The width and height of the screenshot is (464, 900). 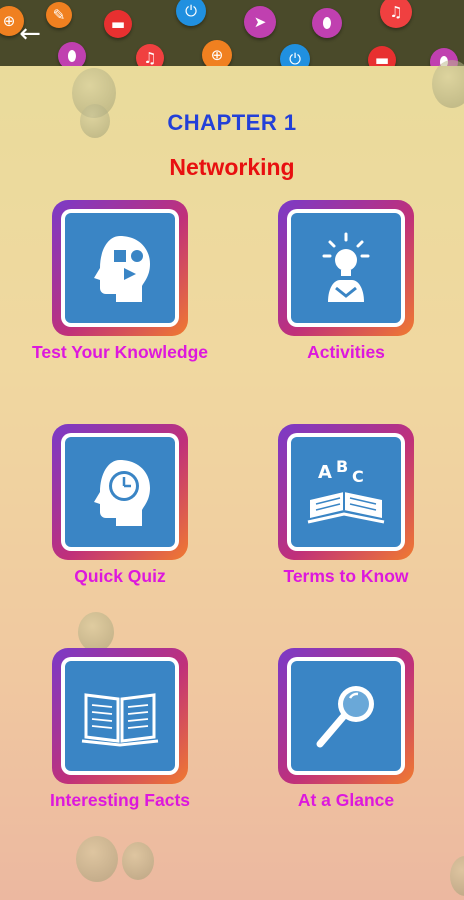 I want to click on tile-terms-to-know: A B C Terms to Know, so click(x=346, y=524).